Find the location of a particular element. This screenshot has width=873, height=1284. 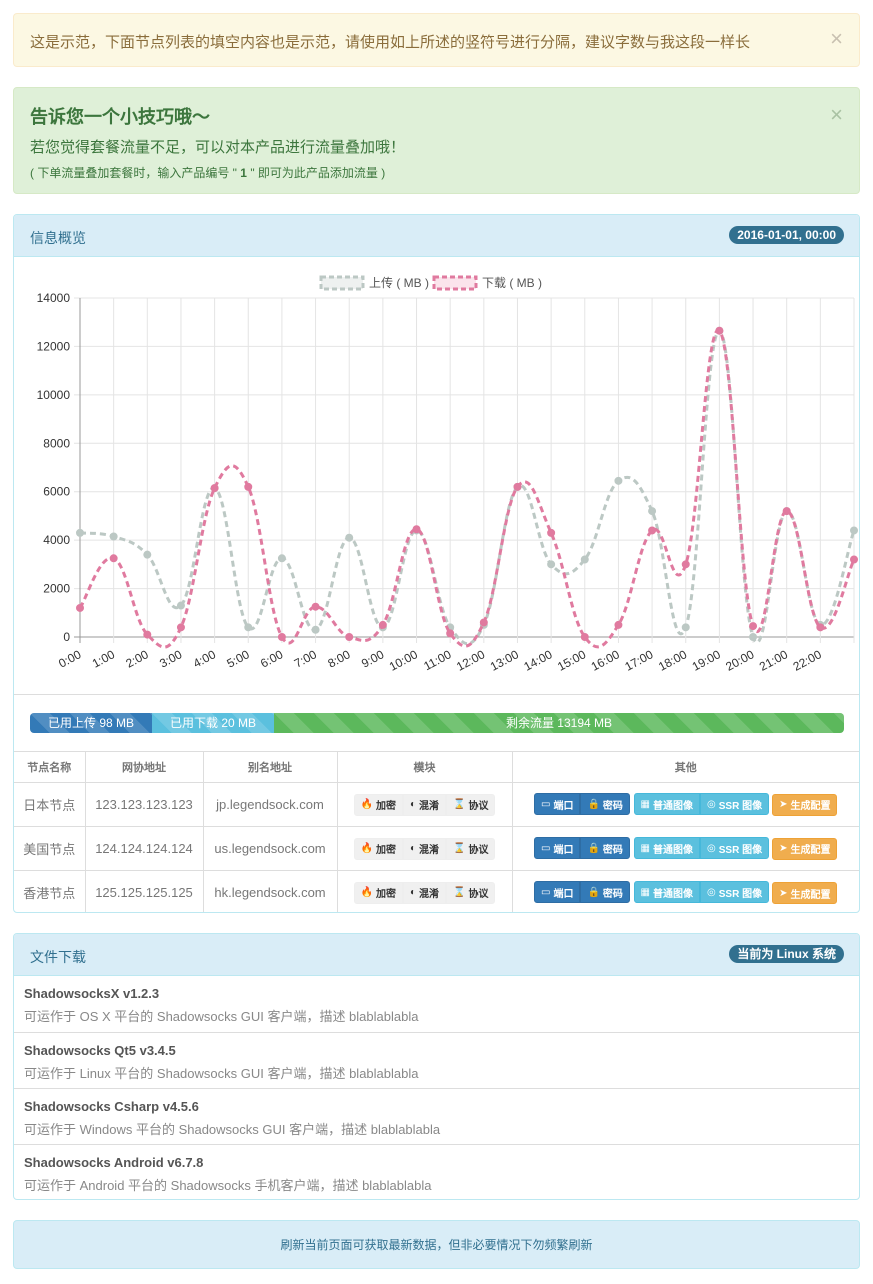

x-tick-label: 2:00 is located at coordinates (137, 658).